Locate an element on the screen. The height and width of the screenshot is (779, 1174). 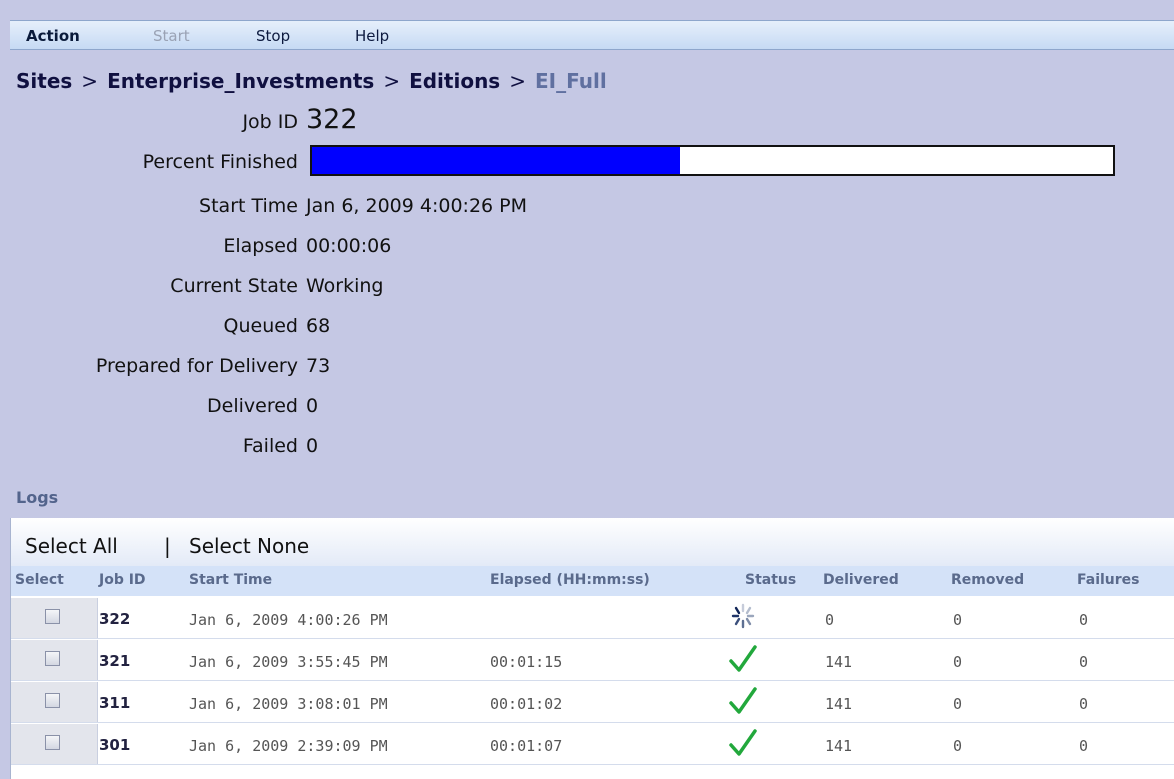
menu-action: Action is located at coordinates (53, 36).